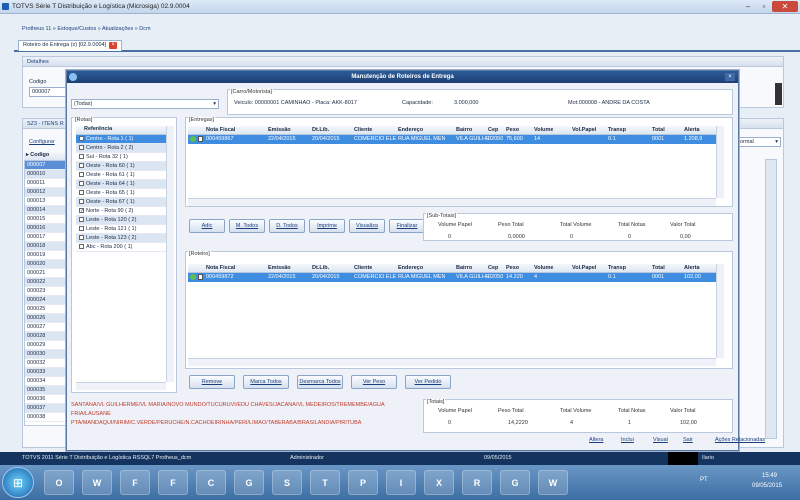 Image resolution: width=800 pixels, height=500 pixels. What do you see at coordinates (439, 482) in the screenshot?
I see `taskbar-app-icon: X` at bounding box center [439, 482].